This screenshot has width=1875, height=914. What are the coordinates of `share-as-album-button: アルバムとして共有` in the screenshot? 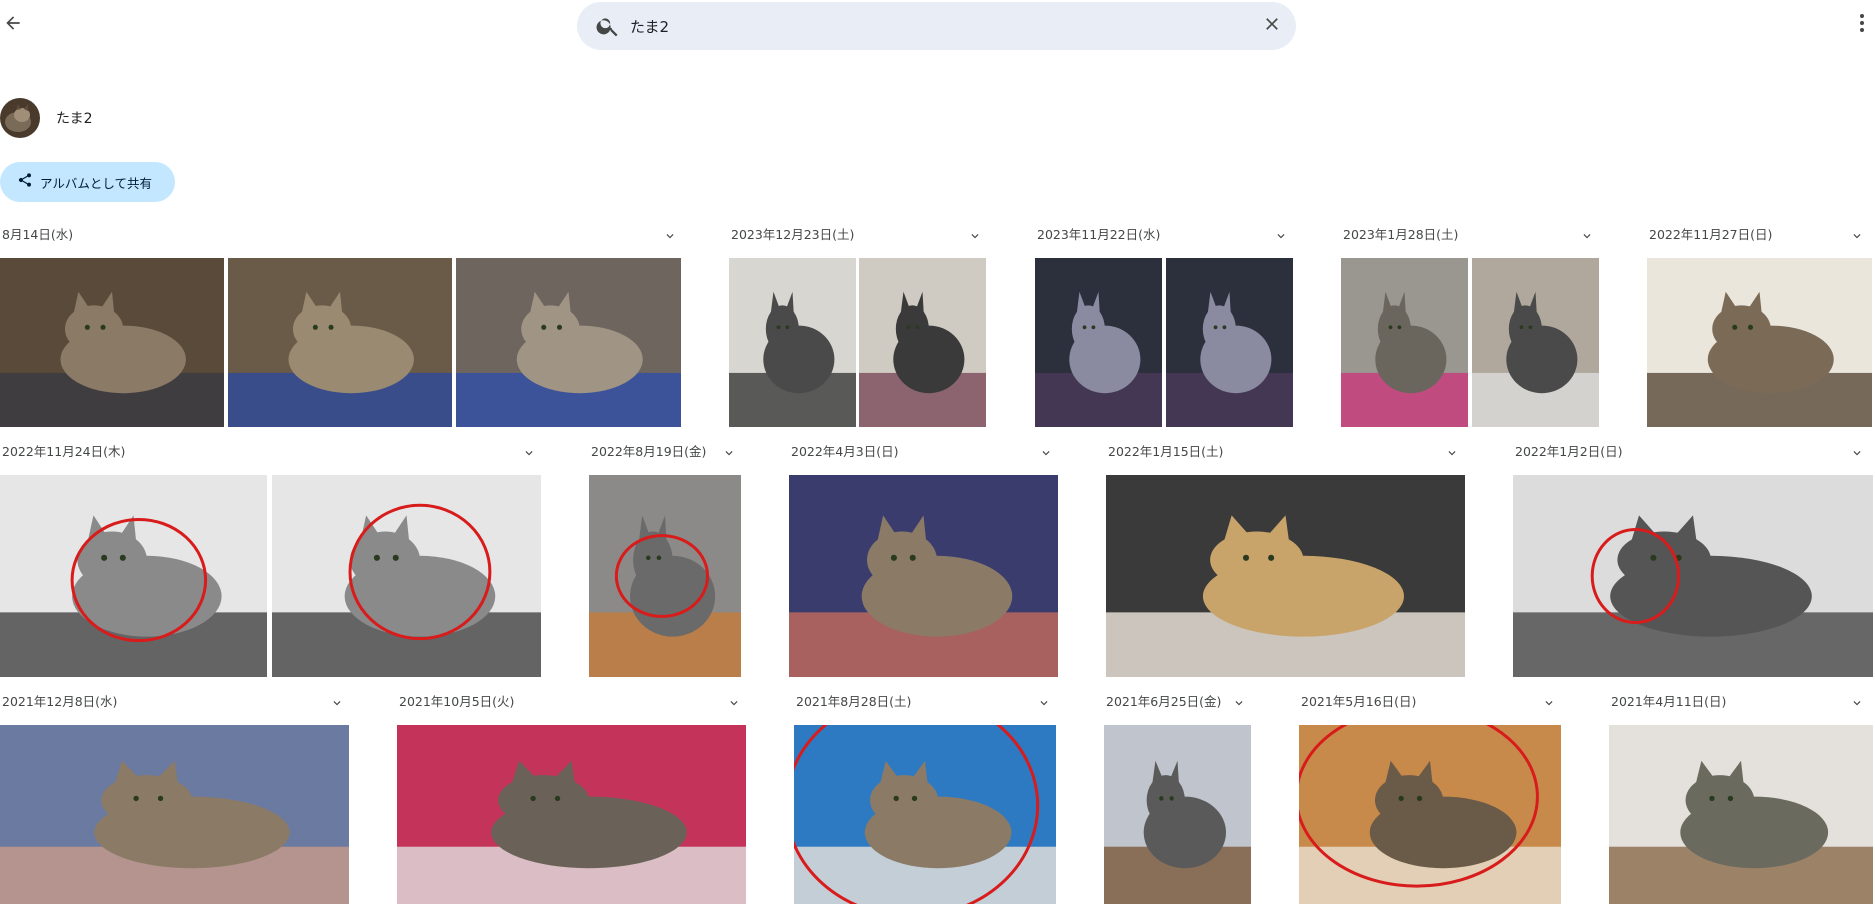 It's located at (87, 182).